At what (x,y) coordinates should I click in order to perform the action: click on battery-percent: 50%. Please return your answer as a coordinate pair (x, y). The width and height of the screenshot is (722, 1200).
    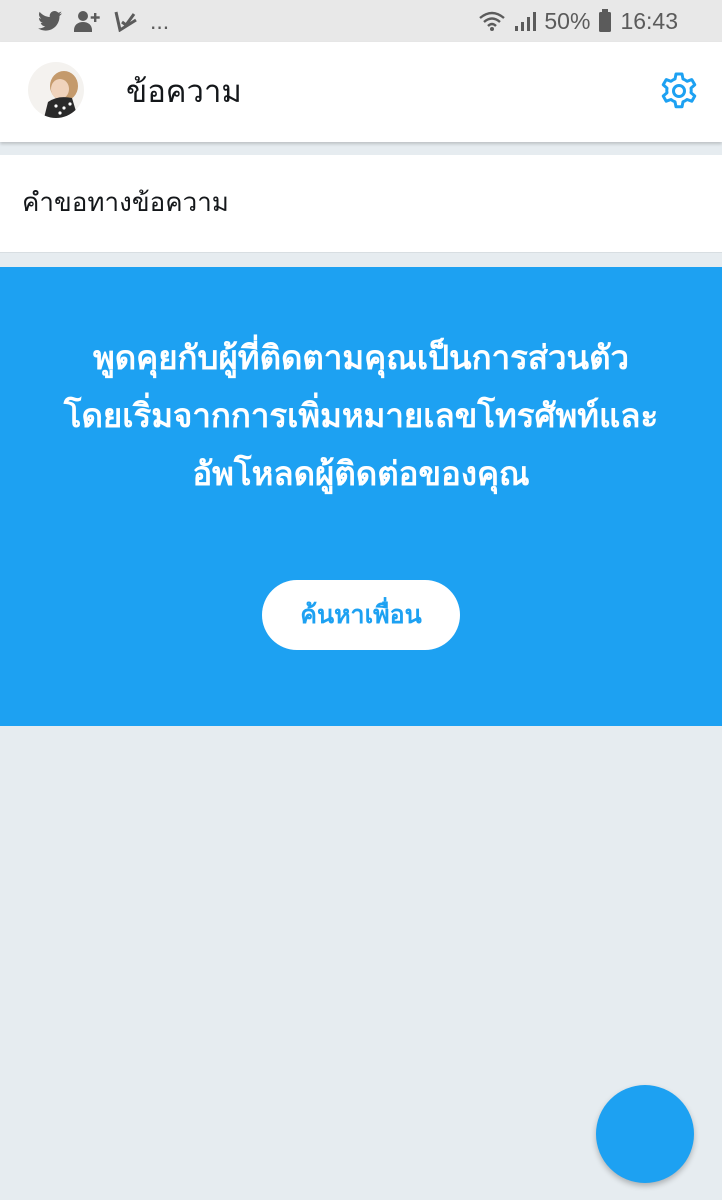
    Looking at the image, I should click on (567, 20).